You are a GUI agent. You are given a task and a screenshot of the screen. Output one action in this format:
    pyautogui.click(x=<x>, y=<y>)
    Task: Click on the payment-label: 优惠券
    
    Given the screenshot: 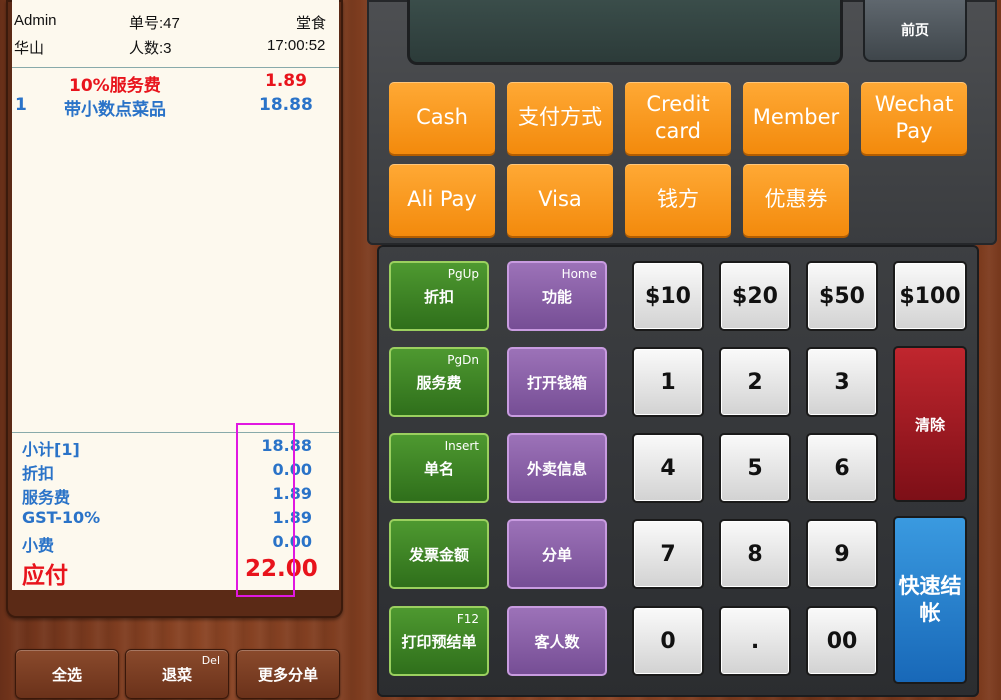 What is the action you would take?
    pyautogui.click(x=796, y=199)
    